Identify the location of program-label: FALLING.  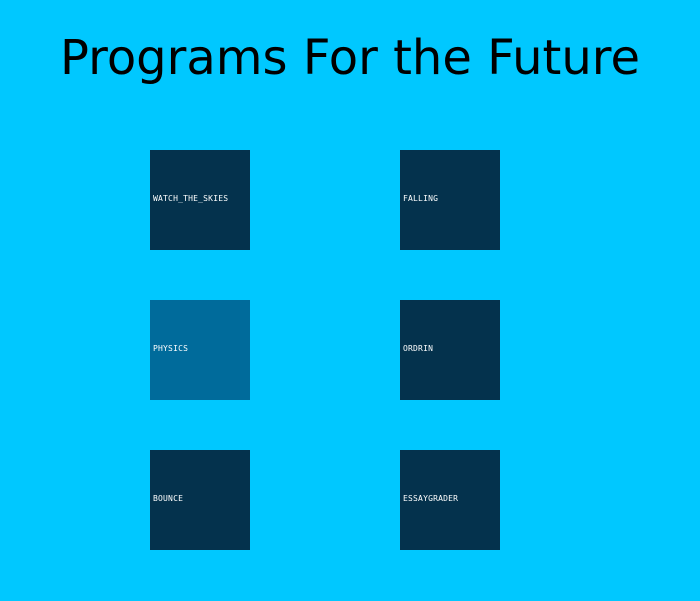
(421, 198).